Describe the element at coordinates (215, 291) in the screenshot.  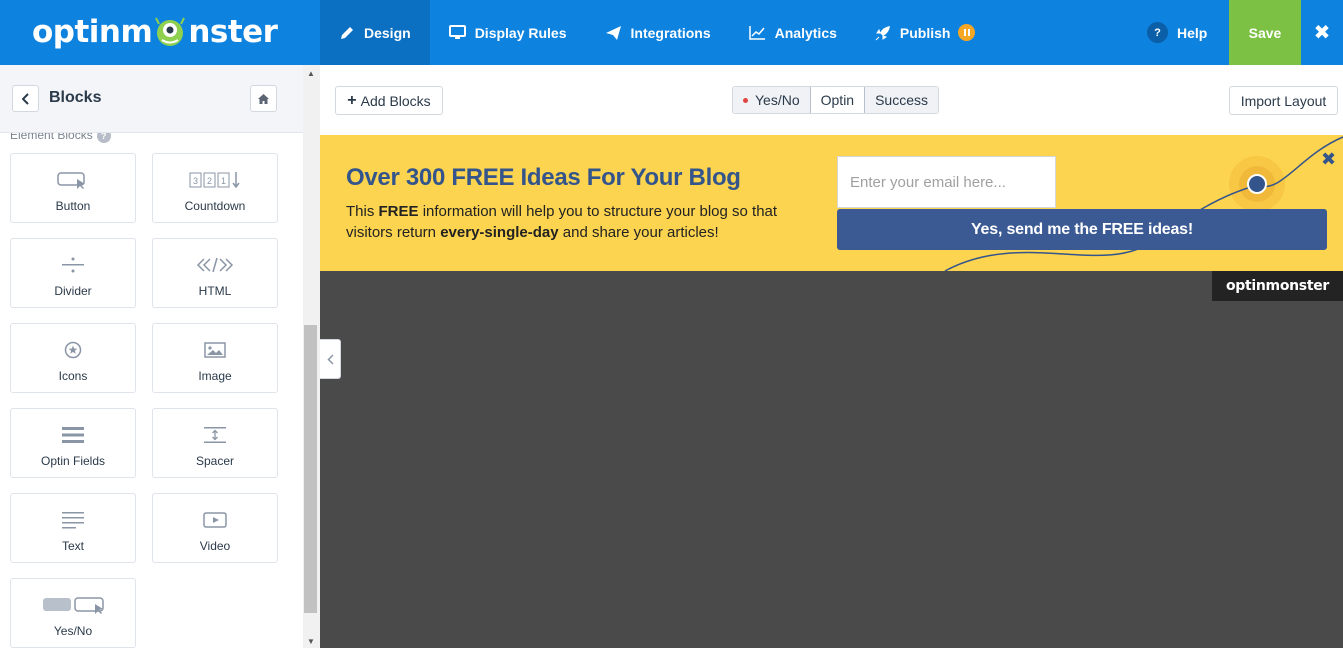
I see `block-label: HTML` at that location.